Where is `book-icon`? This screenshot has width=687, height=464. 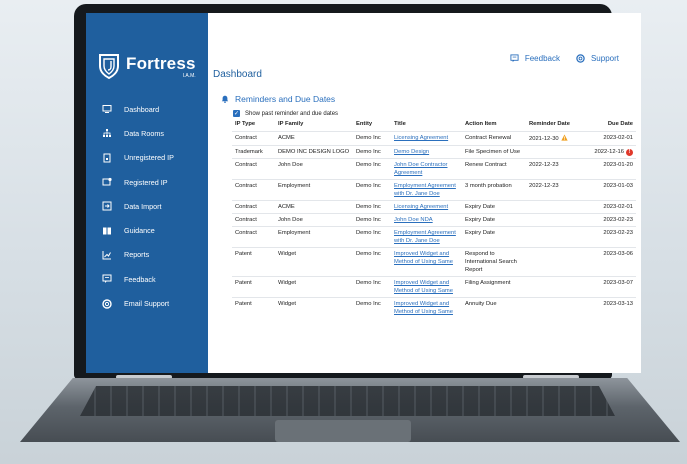 book-icon is located at coordinates (107, 231).